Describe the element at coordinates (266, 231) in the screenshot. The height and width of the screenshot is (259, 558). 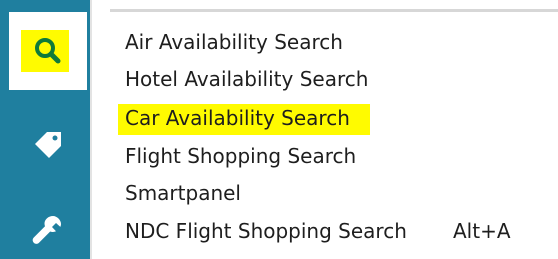
I see `menu-item-label: NDC Flight Shopping Search` at that location.